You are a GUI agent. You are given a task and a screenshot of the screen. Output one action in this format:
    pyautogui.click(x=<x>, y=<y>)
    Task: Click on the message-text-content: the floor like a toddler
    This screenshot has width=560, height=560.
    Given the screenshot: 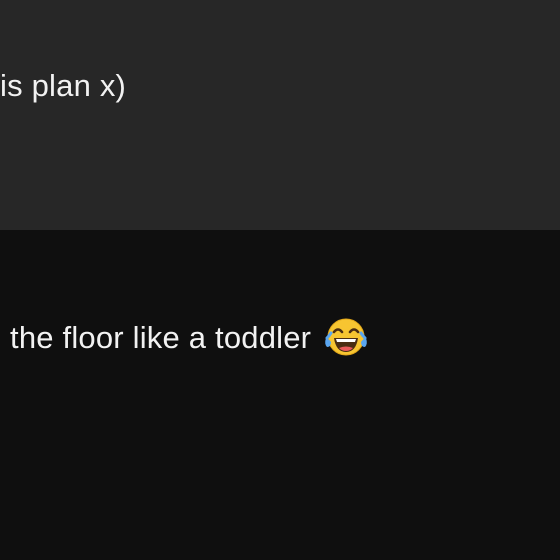 What is the action you would take?
    pyautogui.click(x=161, y=338)
    